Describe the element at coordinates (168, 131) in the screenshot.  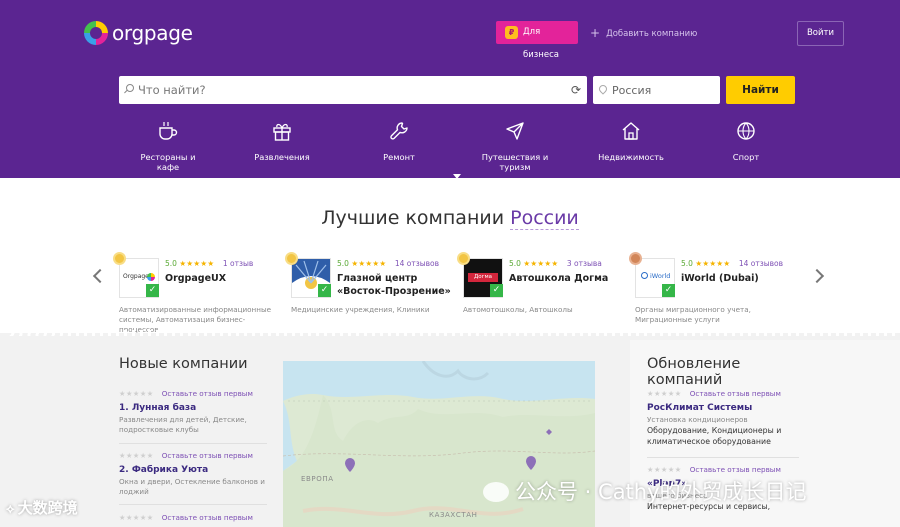
I see `coffee-icon` at that location.